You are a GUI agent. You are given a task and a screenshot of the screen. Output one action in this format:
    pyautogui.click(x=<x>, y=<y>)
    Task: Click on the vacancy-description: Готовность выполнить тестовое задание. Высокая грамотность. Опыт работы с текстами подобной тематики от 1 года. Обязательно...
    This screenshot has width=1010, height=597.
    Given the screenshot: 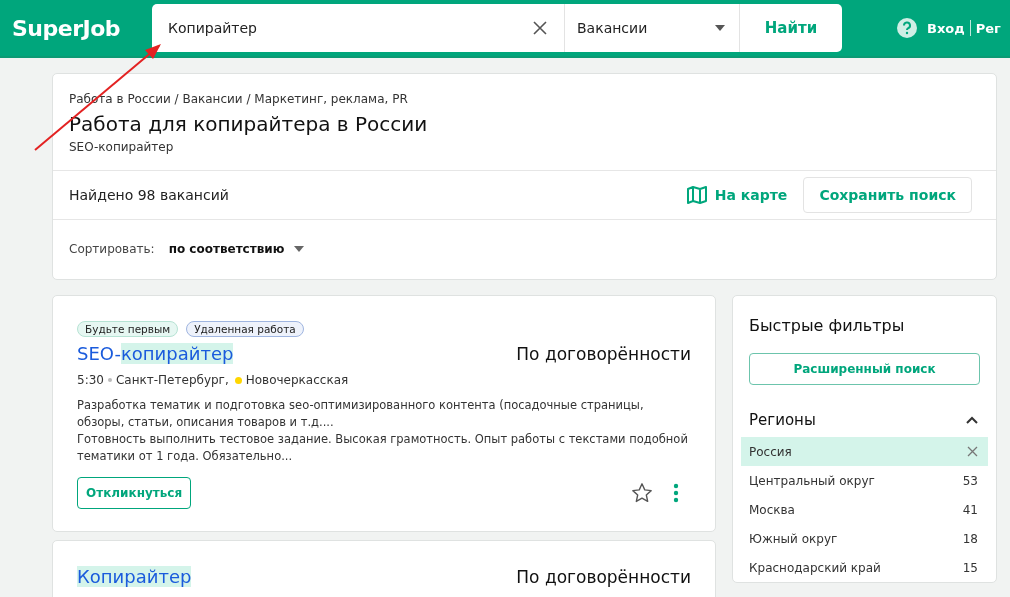 What is the action you would take?
    pyautogui.click(x=383, y=448)
    